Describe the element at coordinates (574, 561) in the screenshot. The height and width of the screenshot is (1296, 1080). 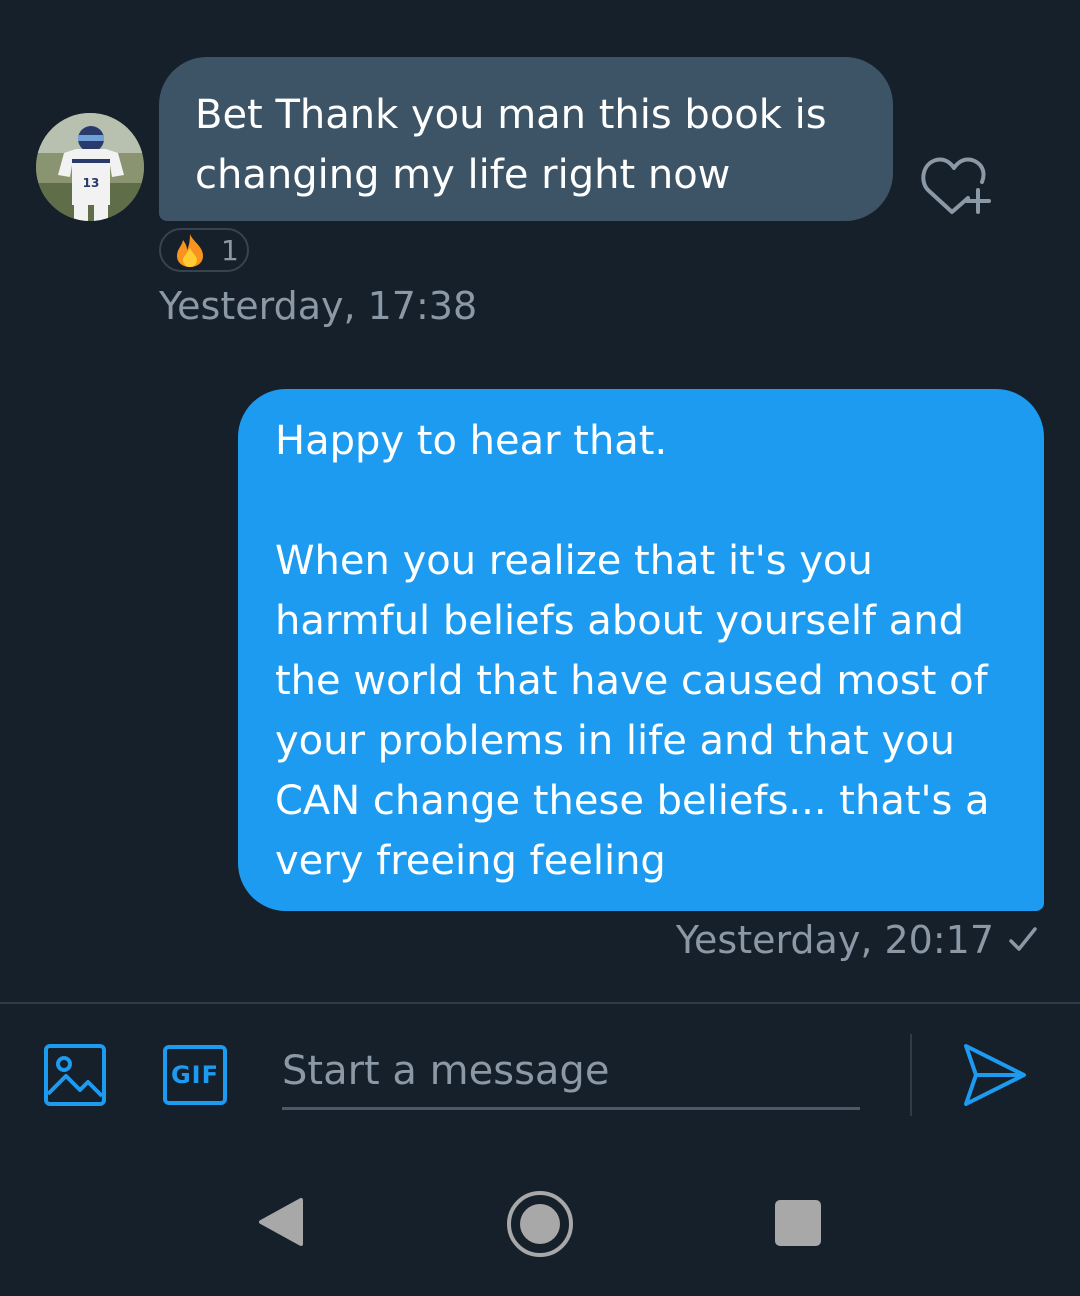
I see `outgoing-message-line: When you realize that it's you` at that location.